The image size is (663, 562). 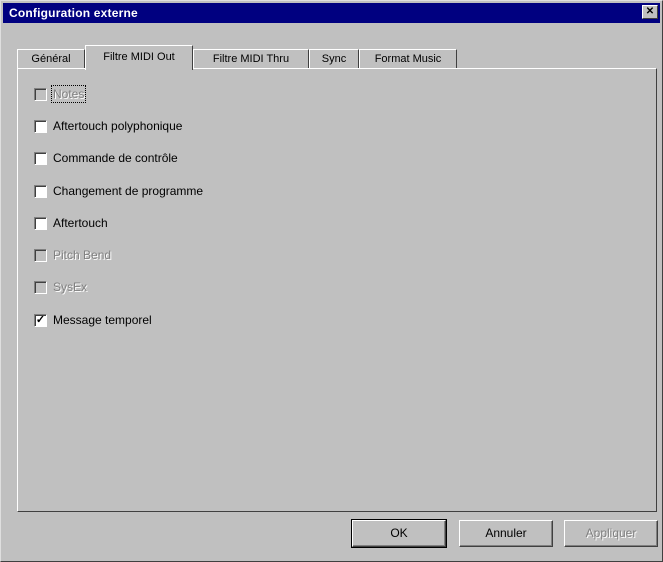 I want to click on filter-label: Changement de programme, so click(x=128, y=191).